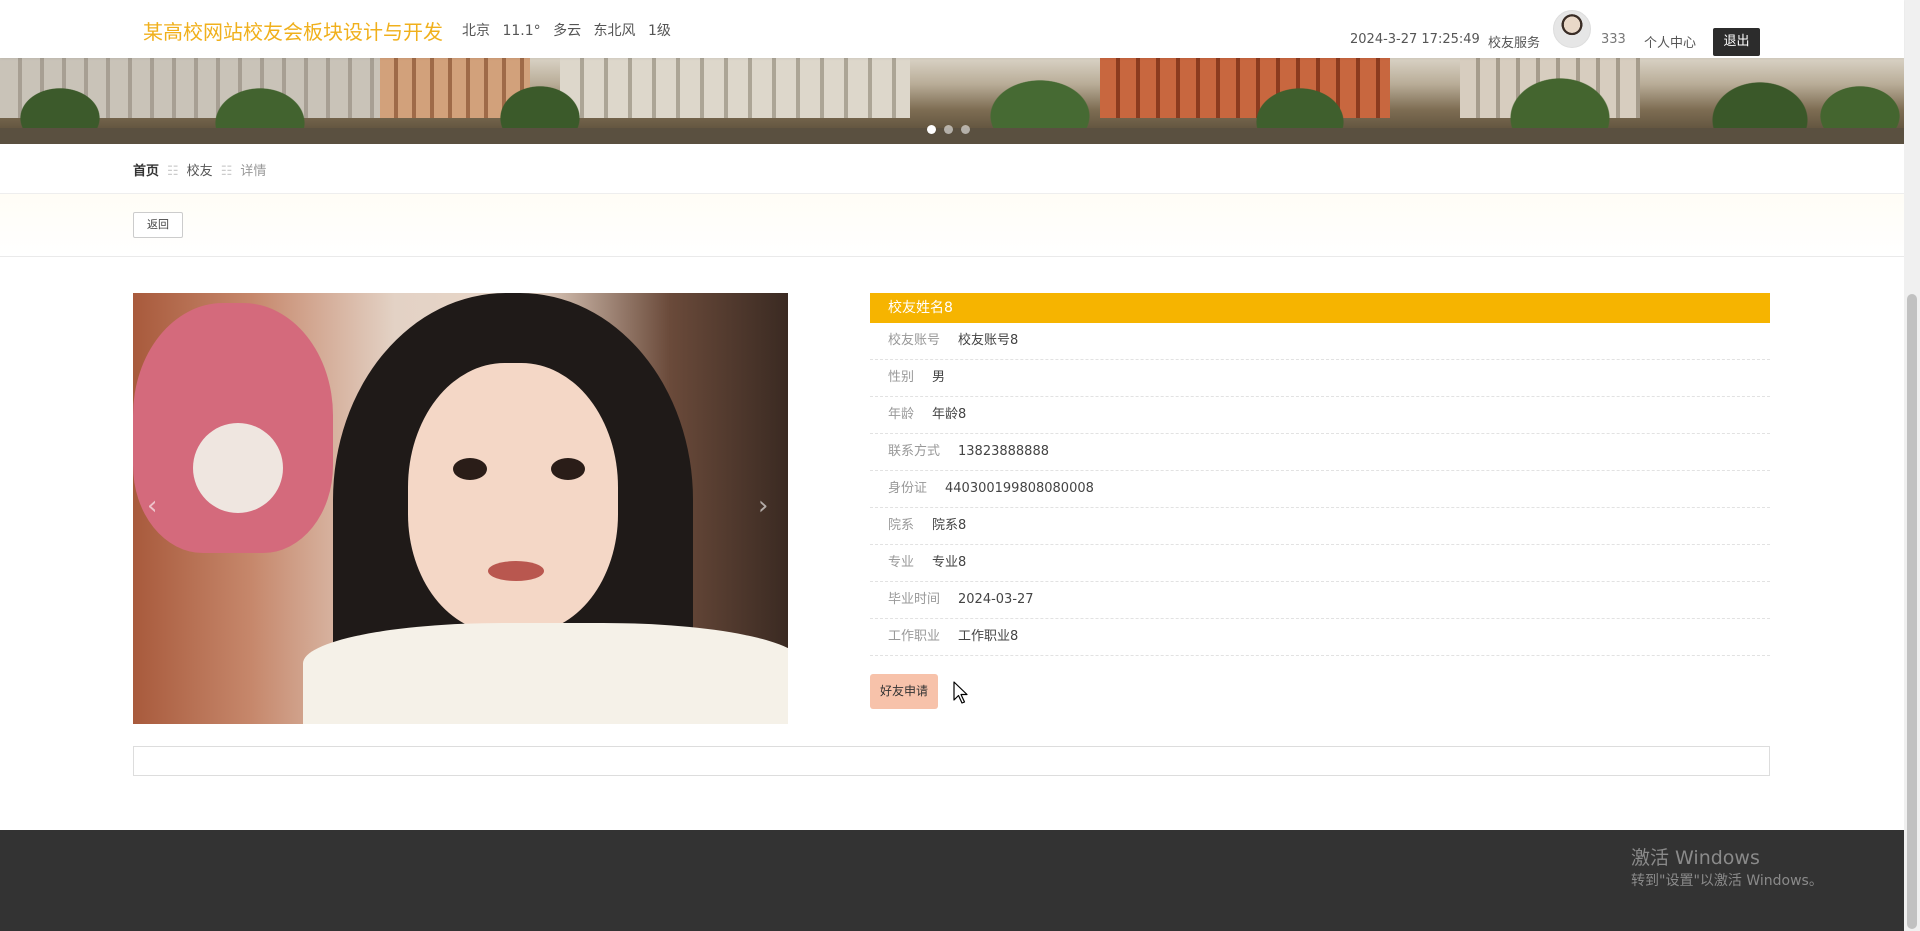 This screenshot has width=1920, height=931. I want to click on site-title: 某高校网站校友会板块设计与开发, so click(293, 30).